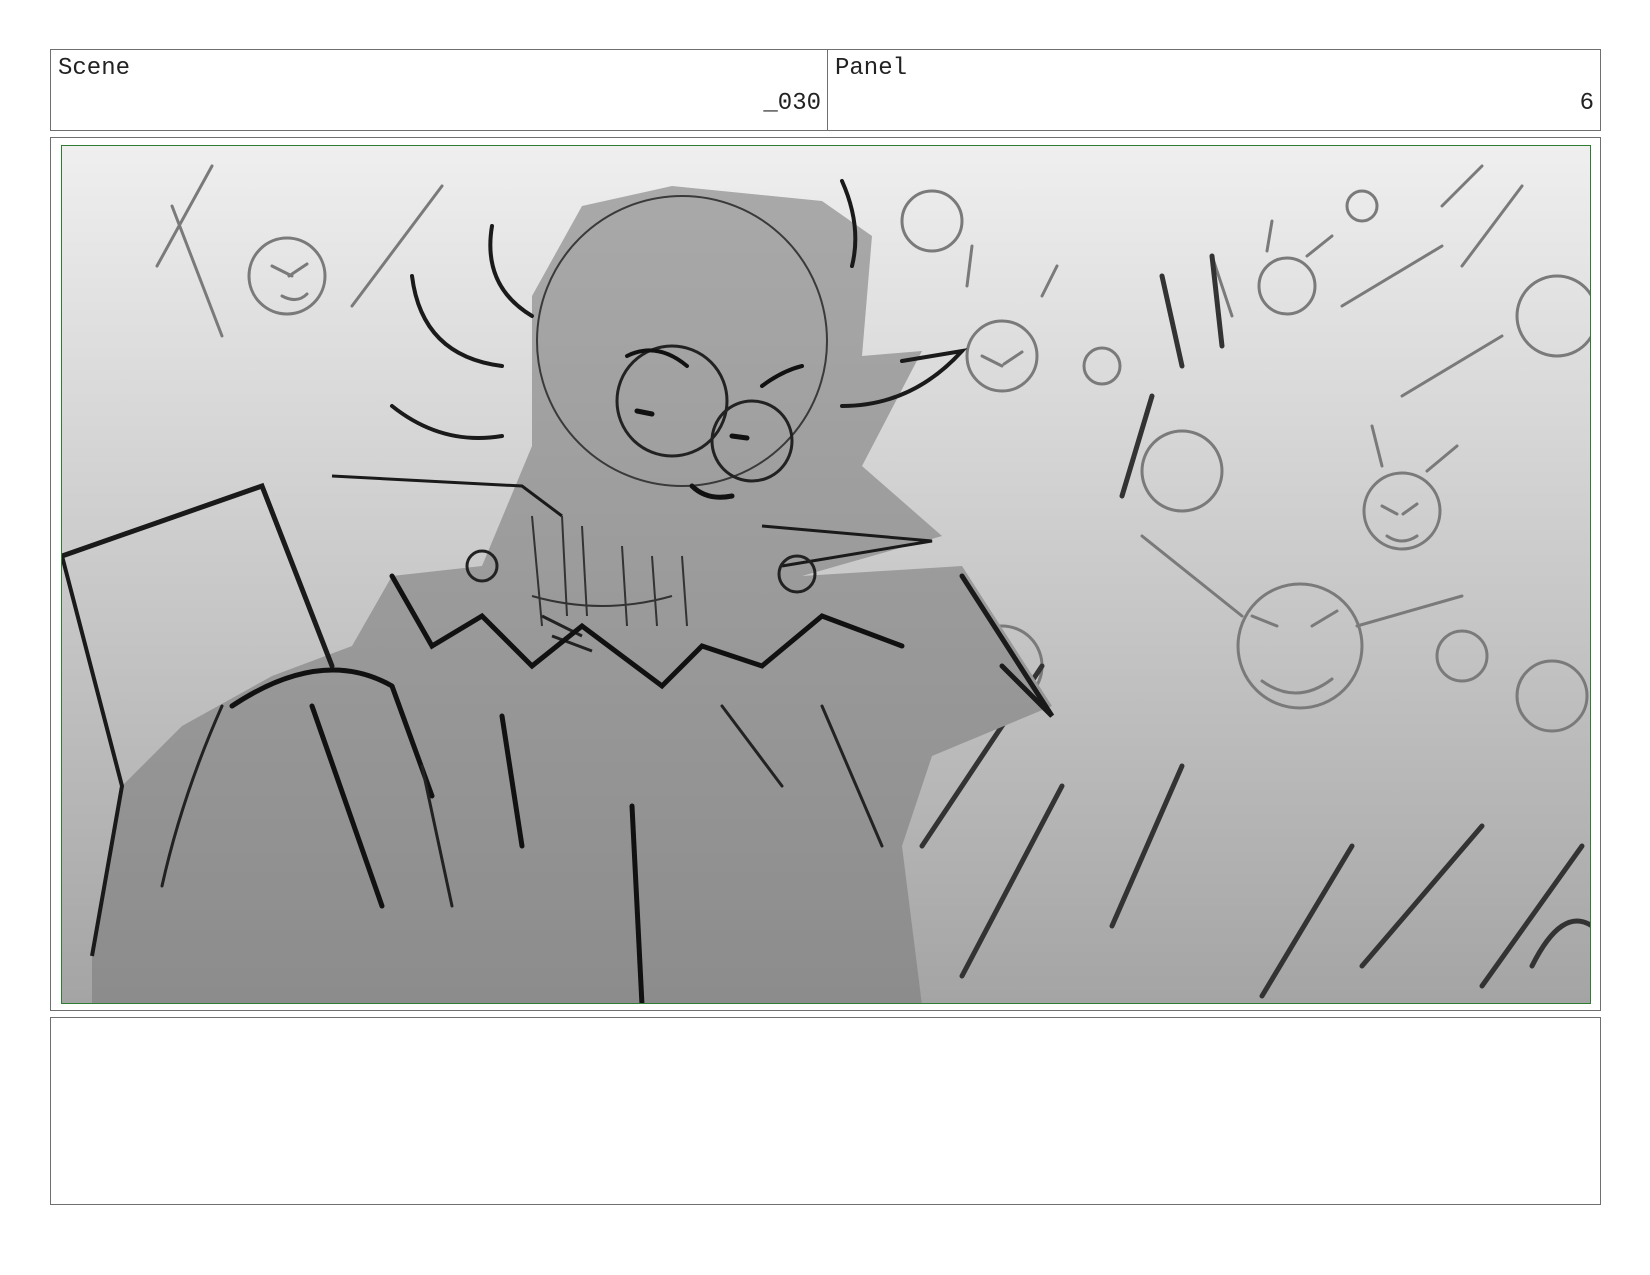 This screenshot has height=1275, width=1650. I want to click on scene-cell: Scene _030, so click(439, 90).